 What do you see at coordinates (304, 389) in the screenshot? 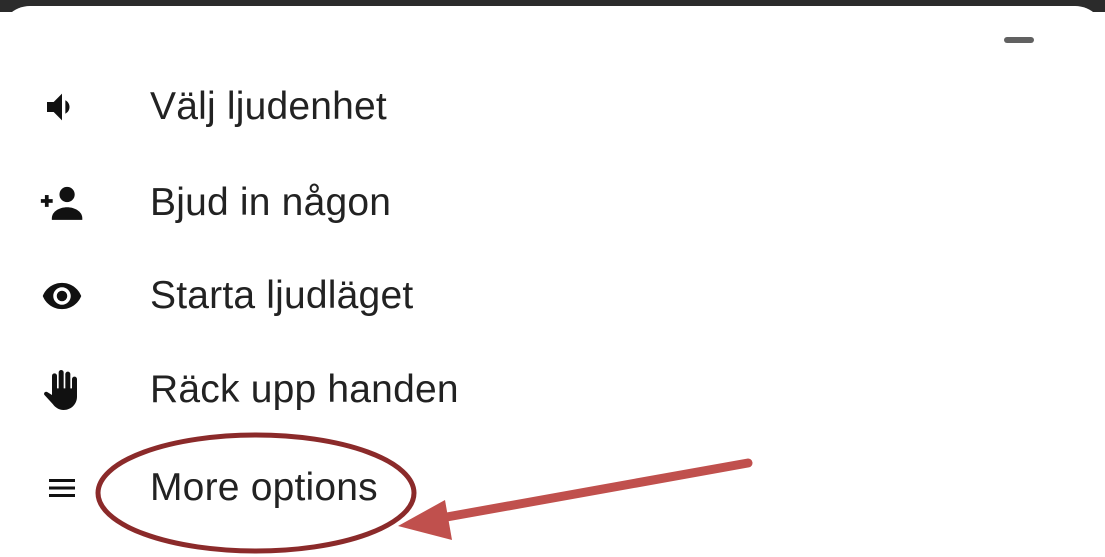
I see `menu-item-label: Räck upp handen` at bounding box center [304, 389].